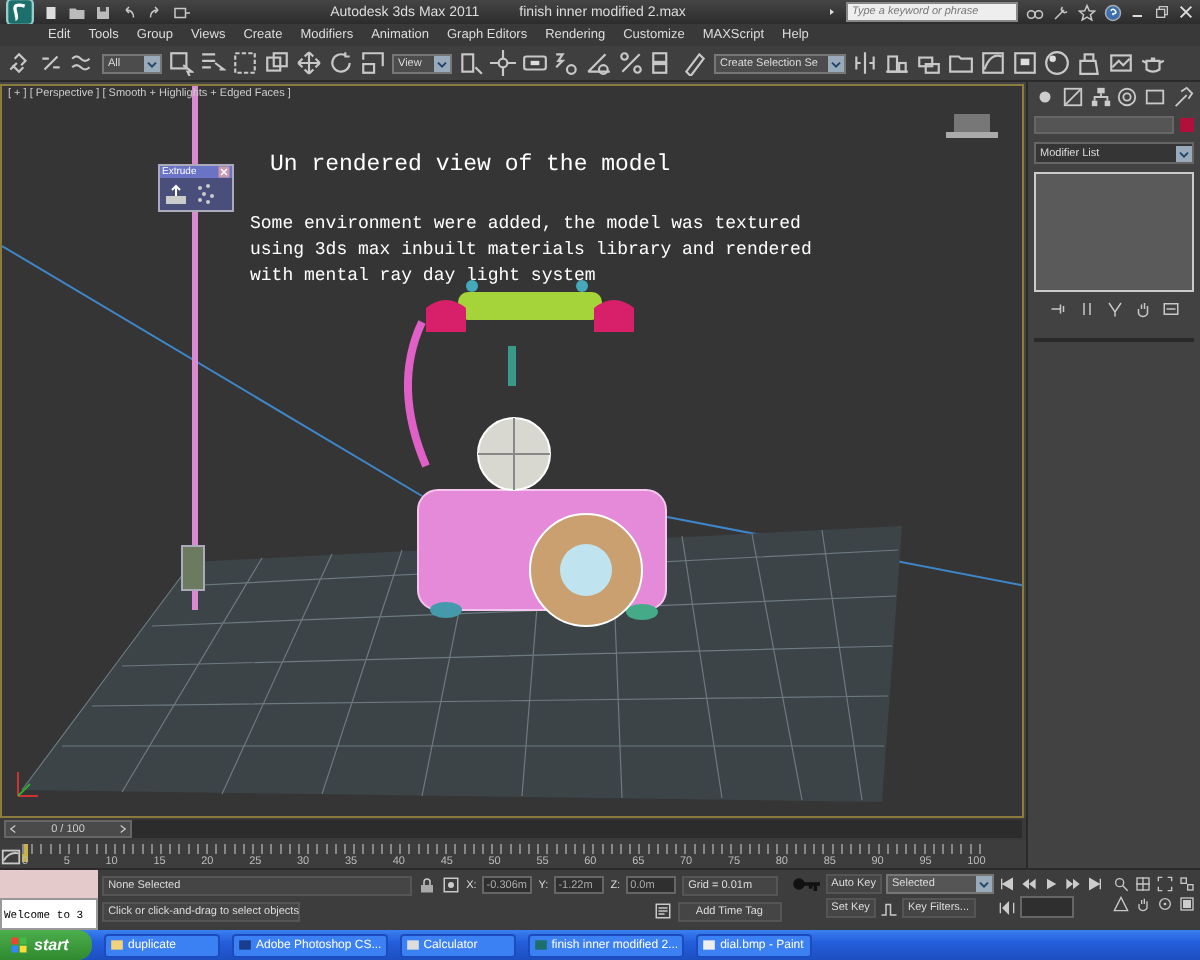  What do you see at coordinates (1121, 904) in the screenshot?
I see `field-of-view-icon` at bounding box center [1121, 904].